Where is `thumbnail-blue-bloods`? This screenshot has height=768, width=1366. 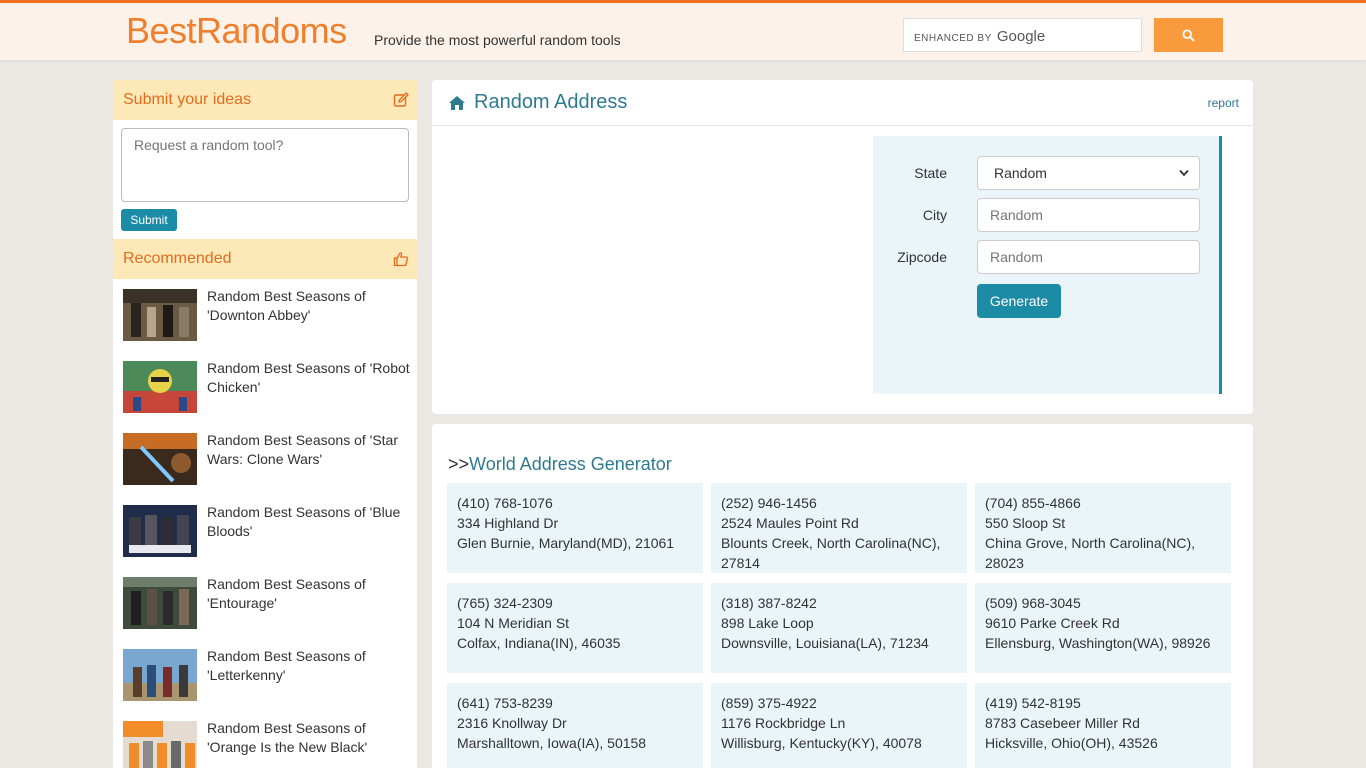
thumbnail-blue-bloods is located at coordinates (160, 531).